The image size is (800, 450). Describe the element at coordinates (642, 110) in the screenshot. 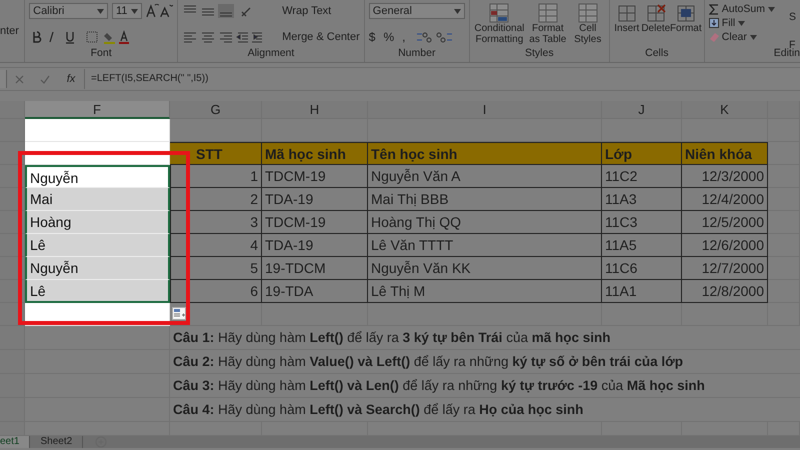

I see `column-header: J` at that location.